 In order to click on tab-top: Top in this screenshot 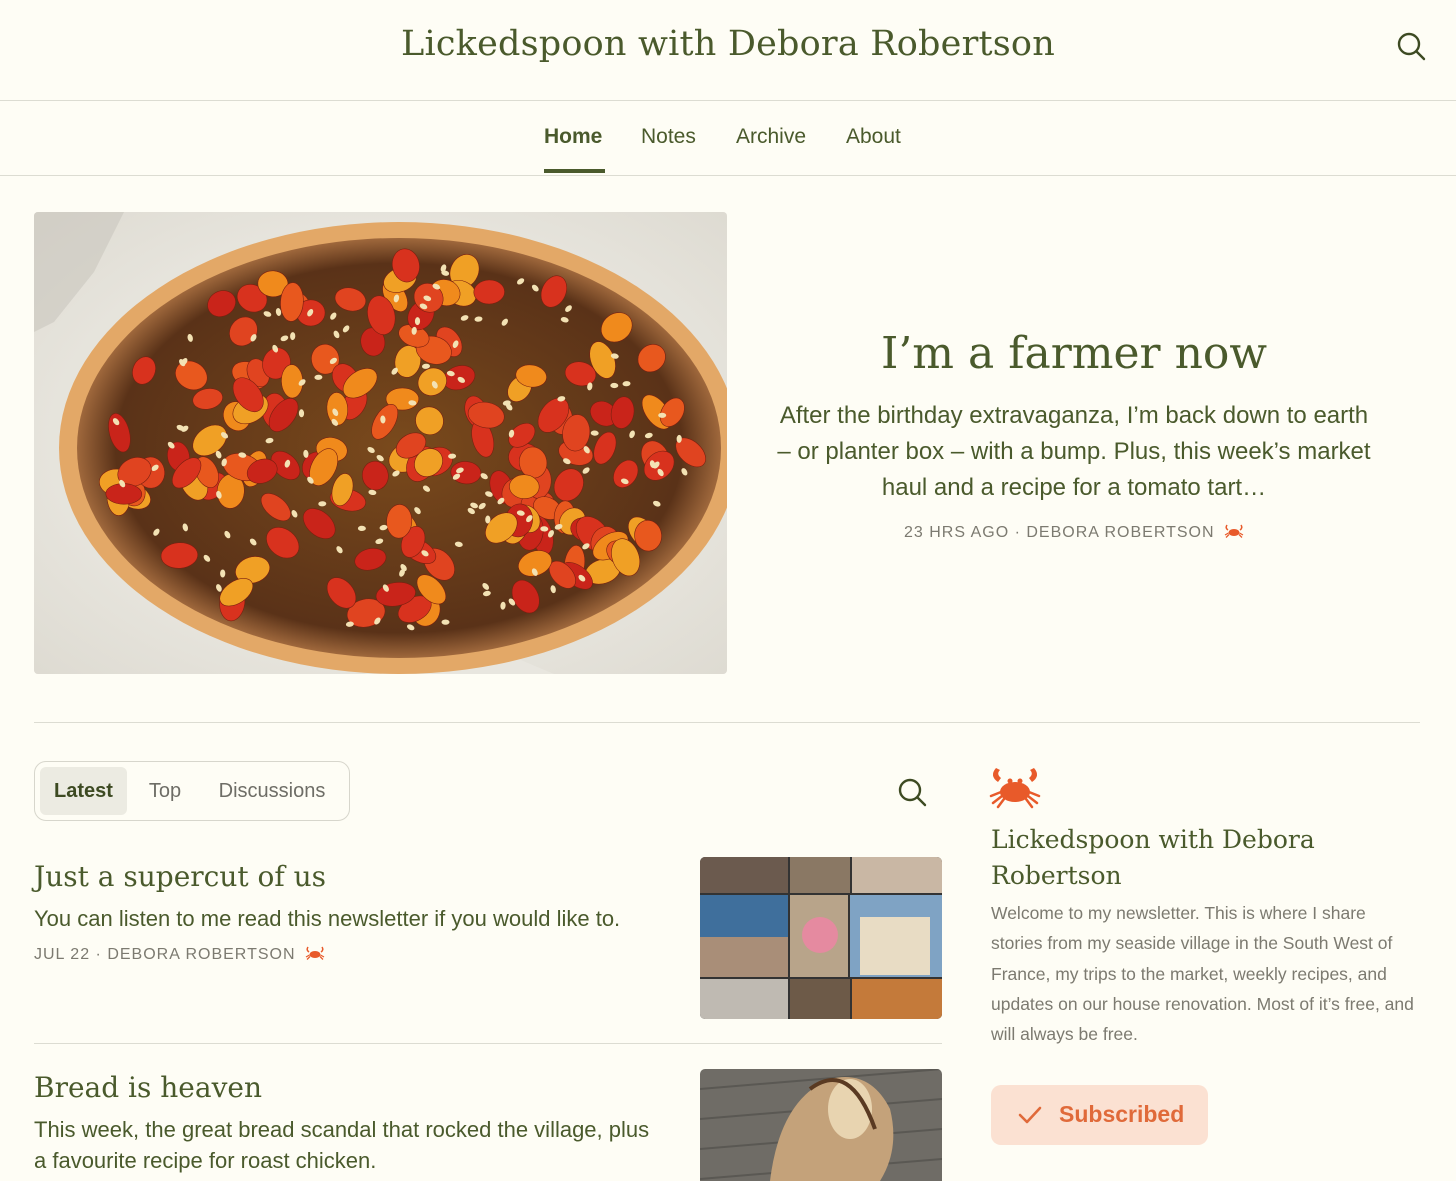, I will do `click(165, 791)`.